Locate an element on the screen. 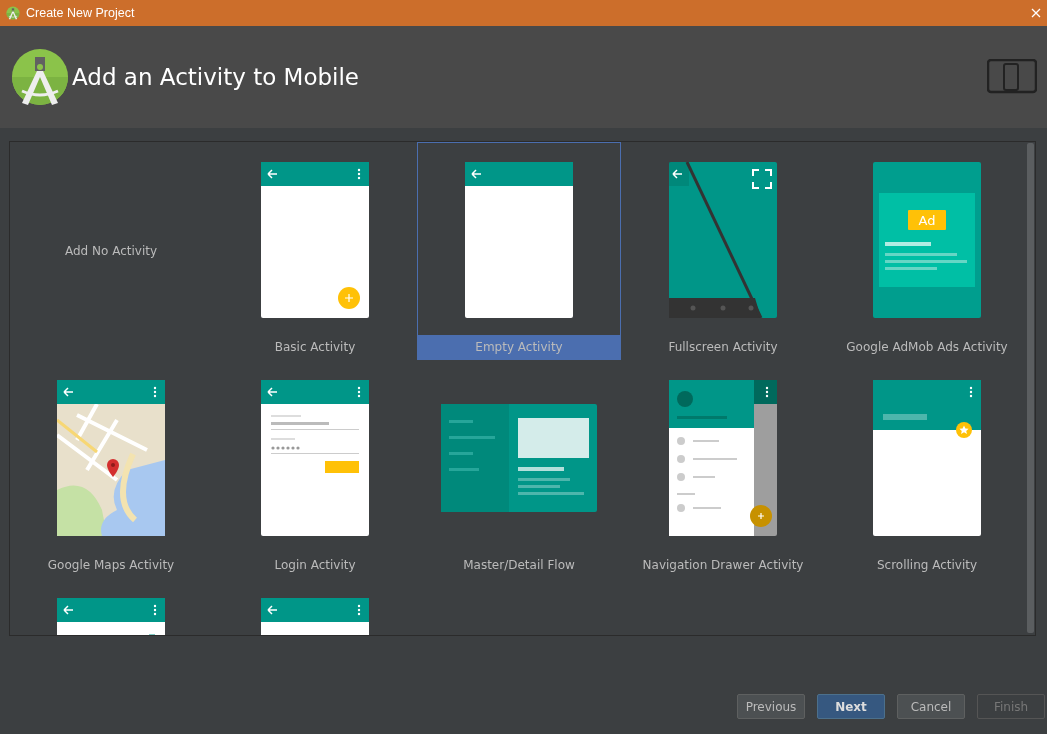 The height and width of the screenshot is (734, 1047). tile-label: Add No Activity is located at coordinates (111, 251).